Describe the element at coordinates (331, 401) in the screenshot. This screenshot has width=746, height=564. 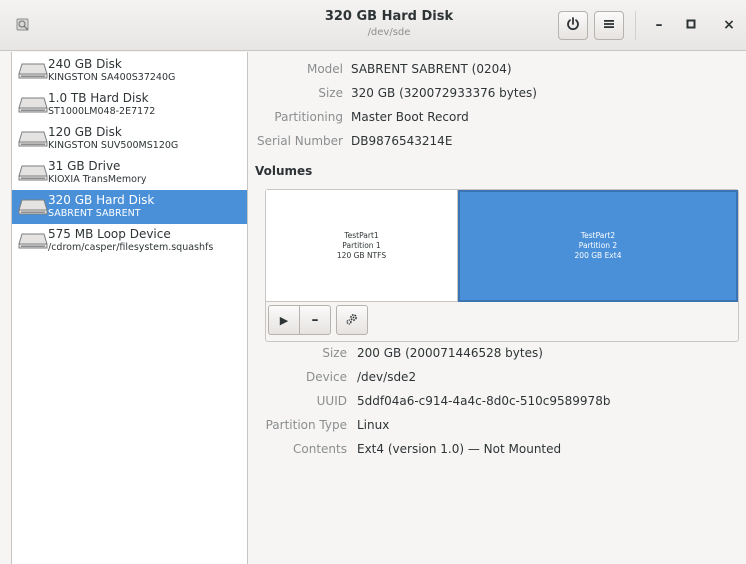
I see `uuid-label: UUID` at that location.